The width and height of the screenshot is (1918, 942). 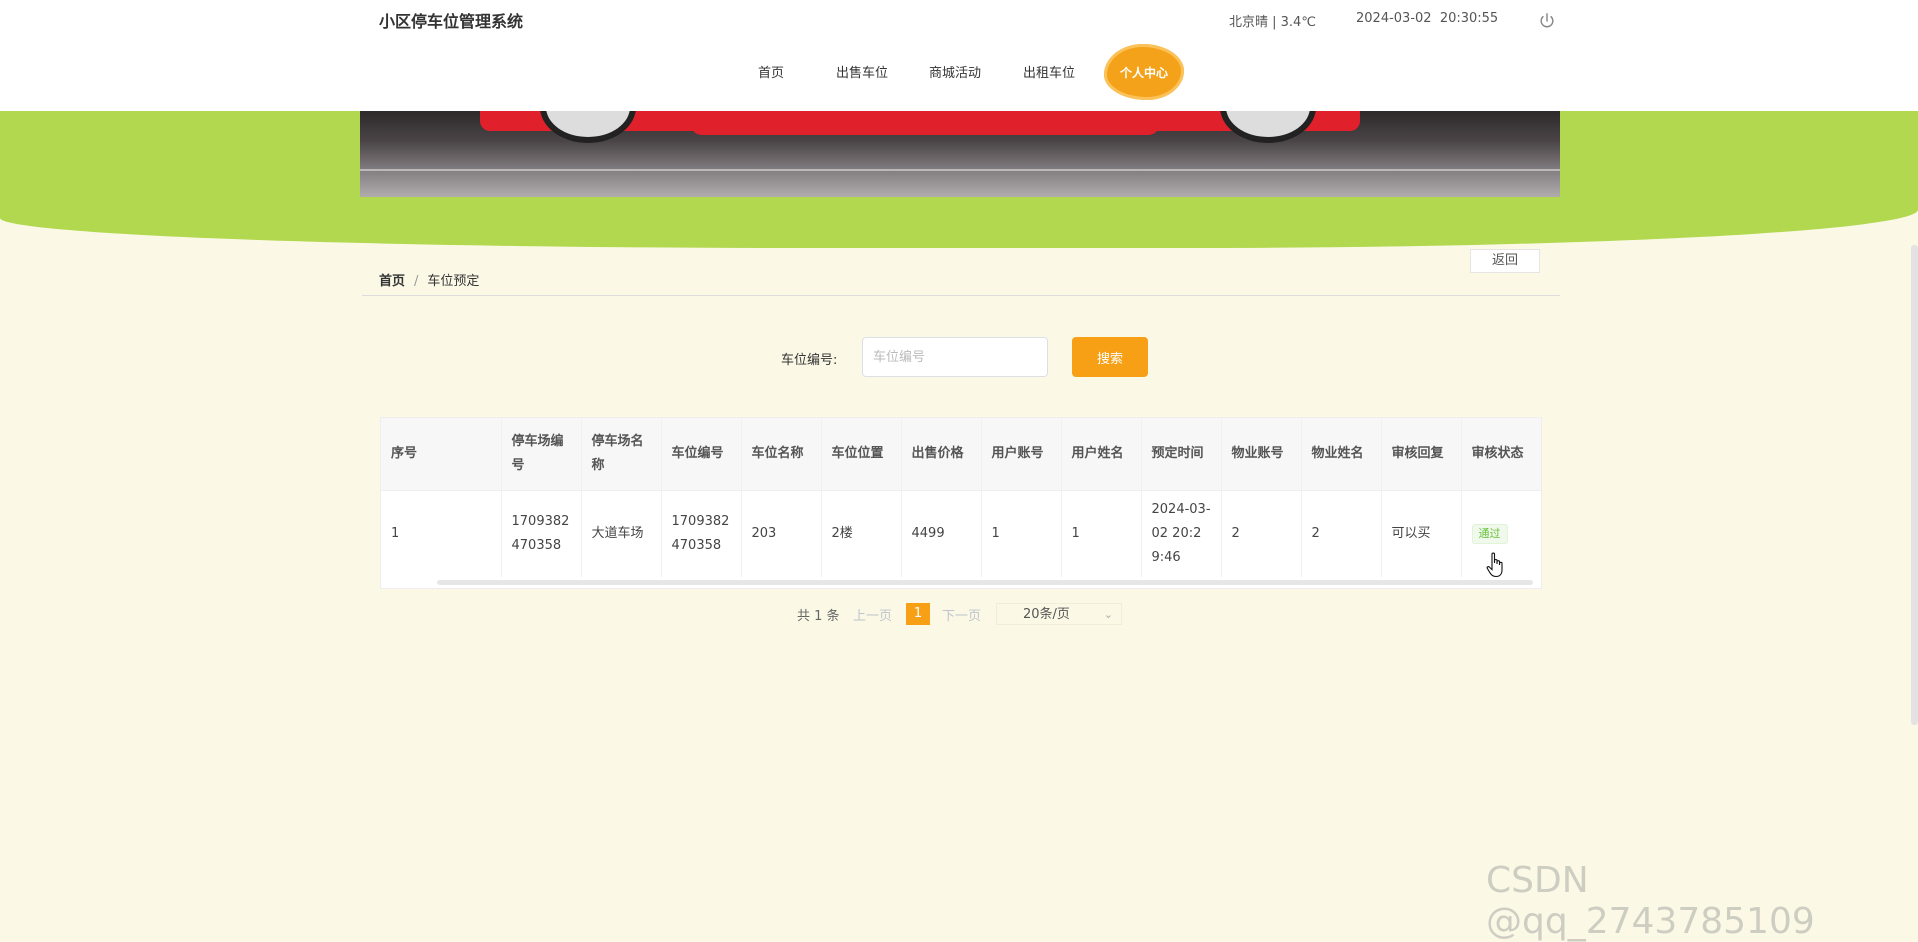 What do you see at coordinates (1046, 614) in the screenshot?
I see `page-size-value: 20条/页` at bounding box center [1046, 614].